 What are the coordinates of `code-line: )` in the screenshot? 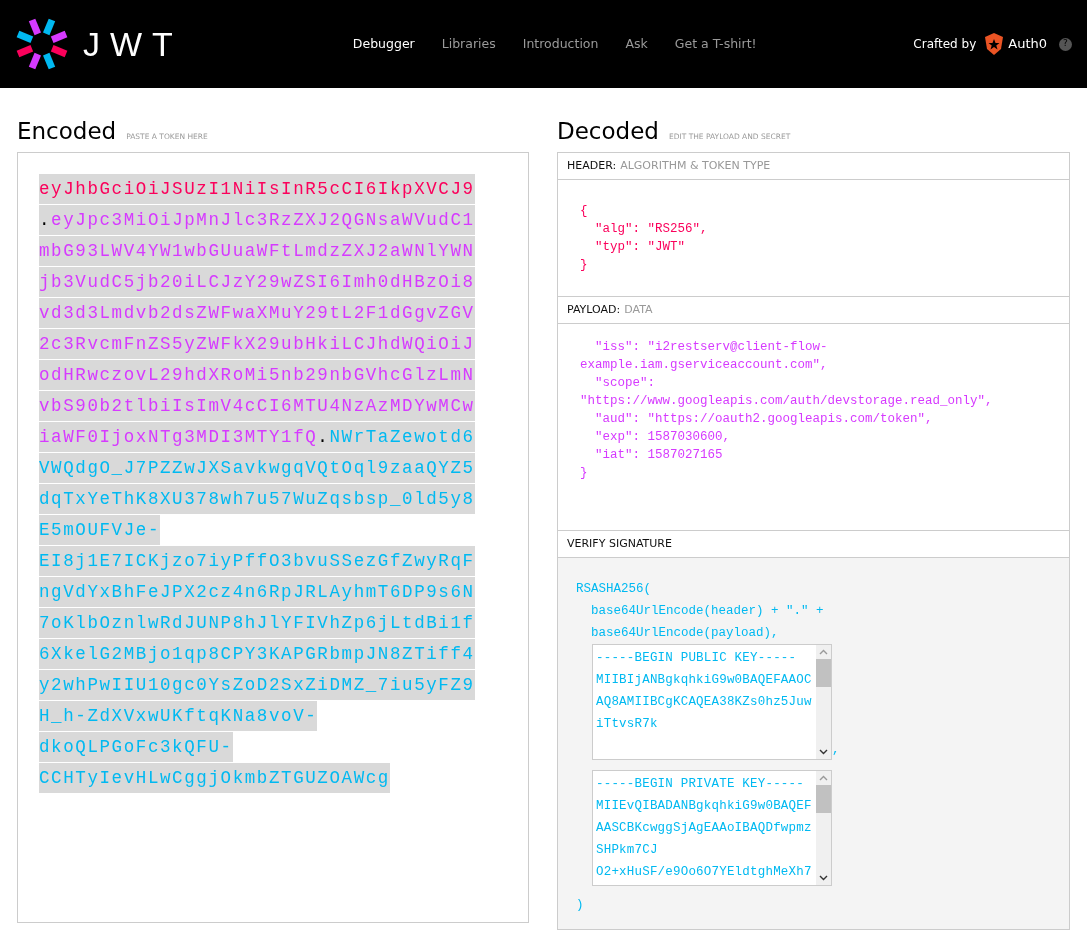 It's located at (580, 905).